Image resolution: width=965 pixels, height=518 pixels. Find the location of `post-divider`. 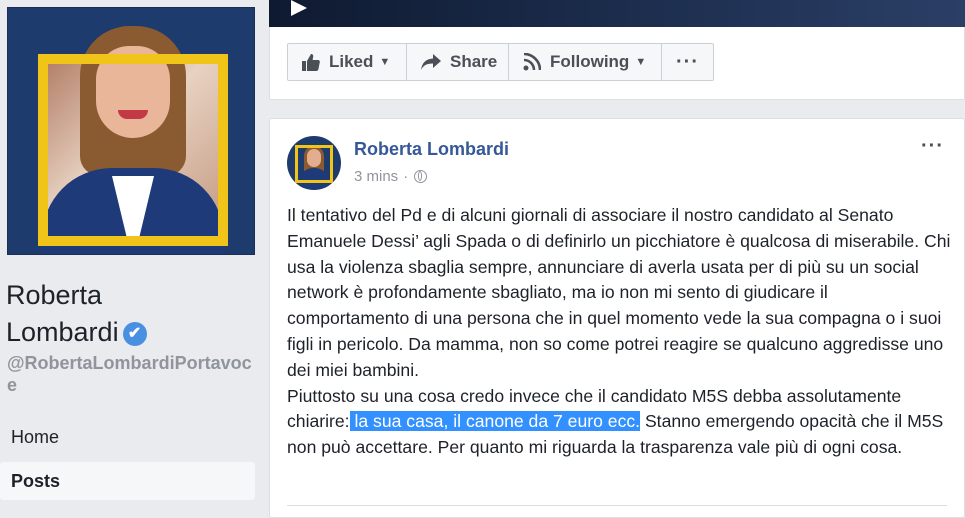

post-divider is located at coordinates (617, 505).